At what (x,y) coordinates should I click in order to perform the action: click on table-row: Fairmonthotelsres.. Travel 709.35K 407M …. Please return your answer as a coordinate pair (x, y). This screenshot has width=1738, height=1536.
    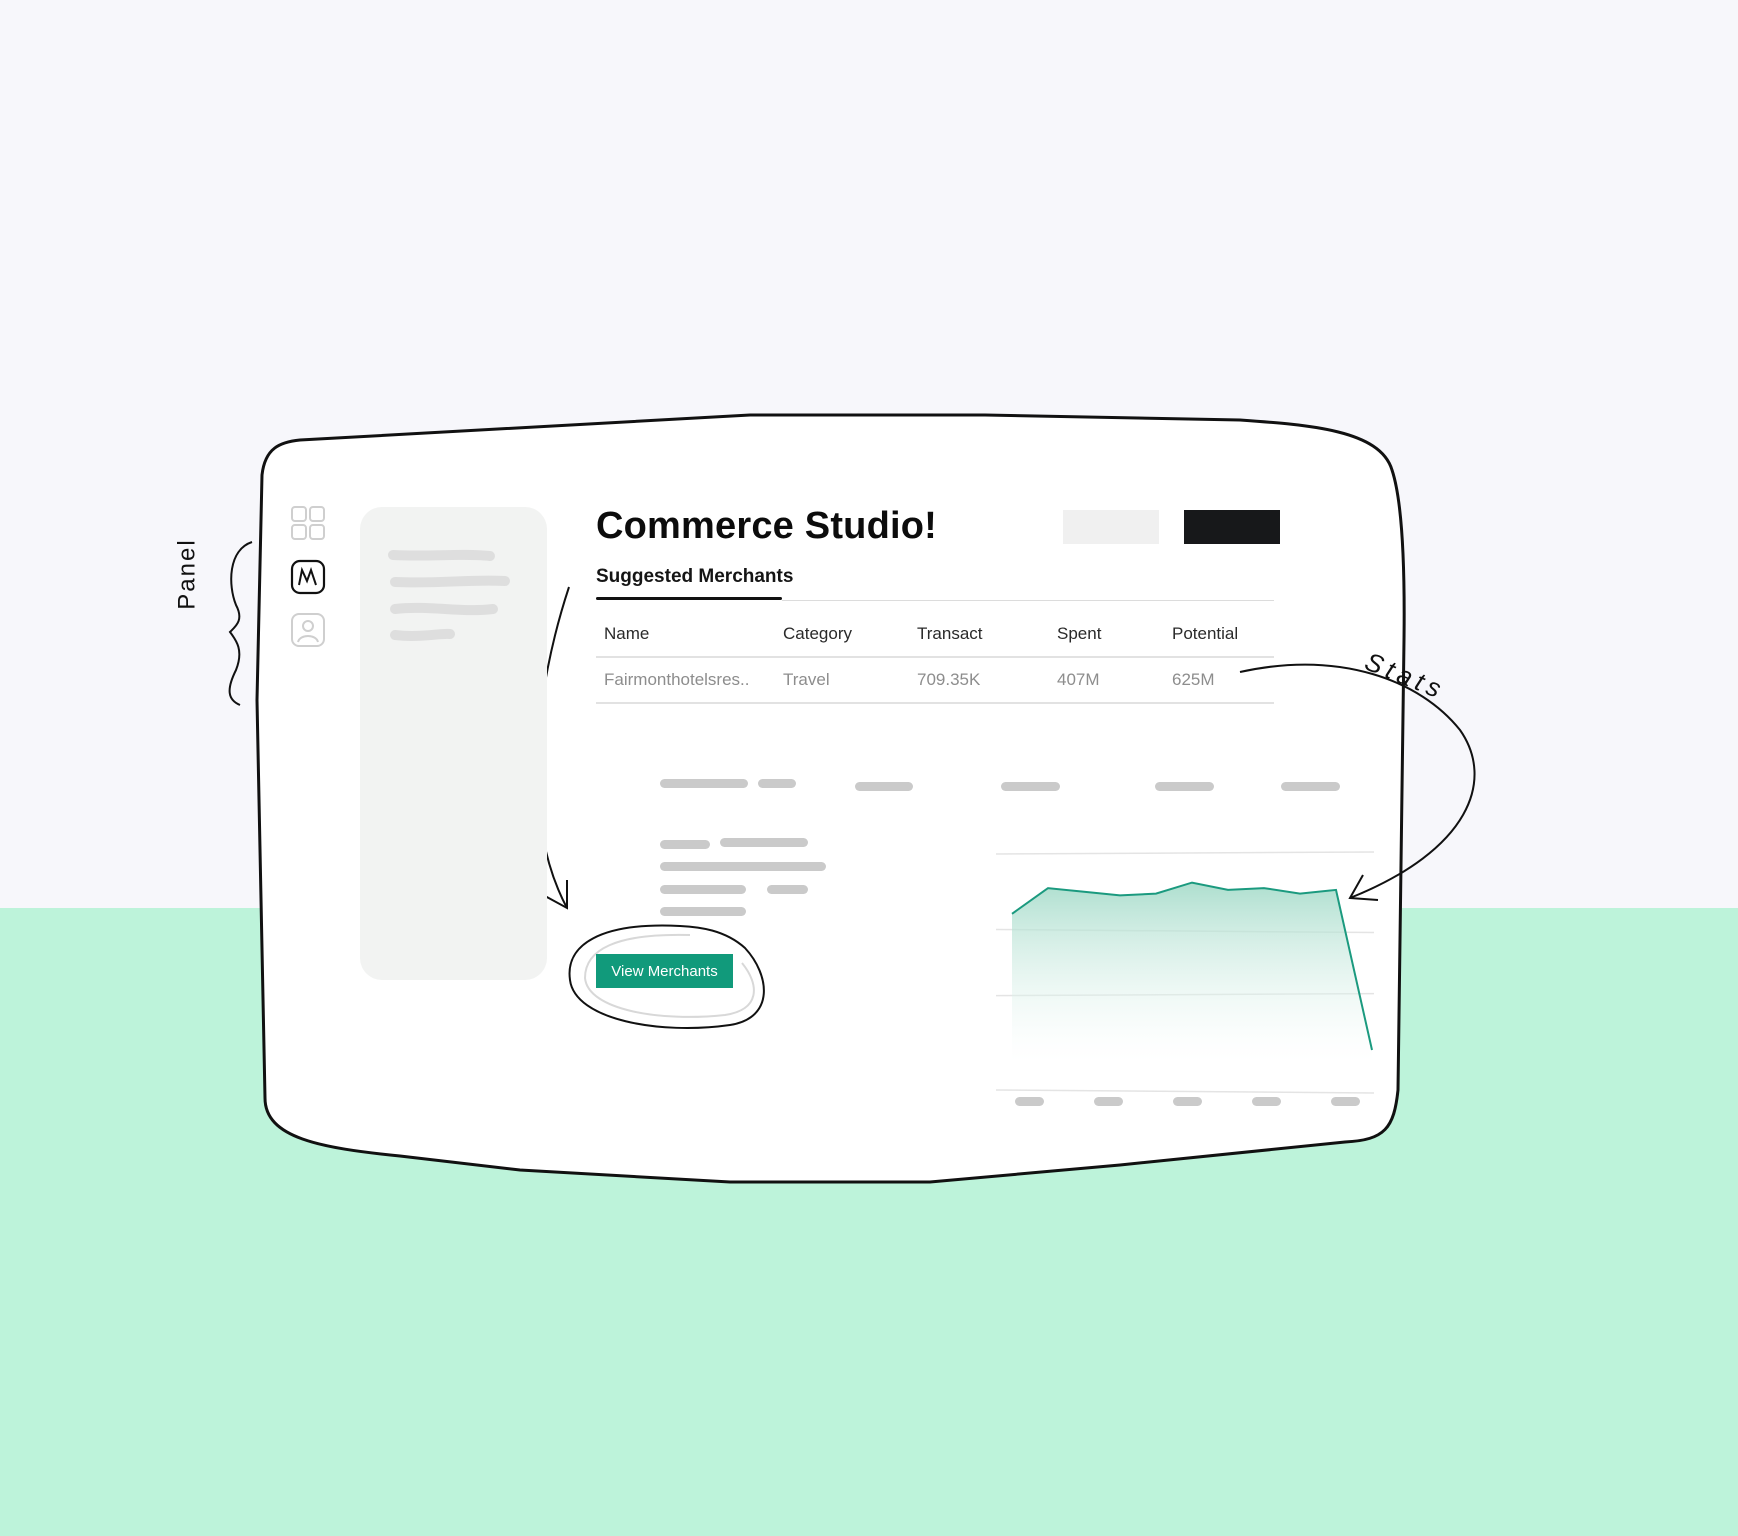
    Looking at the image, I should click on (935, 681).